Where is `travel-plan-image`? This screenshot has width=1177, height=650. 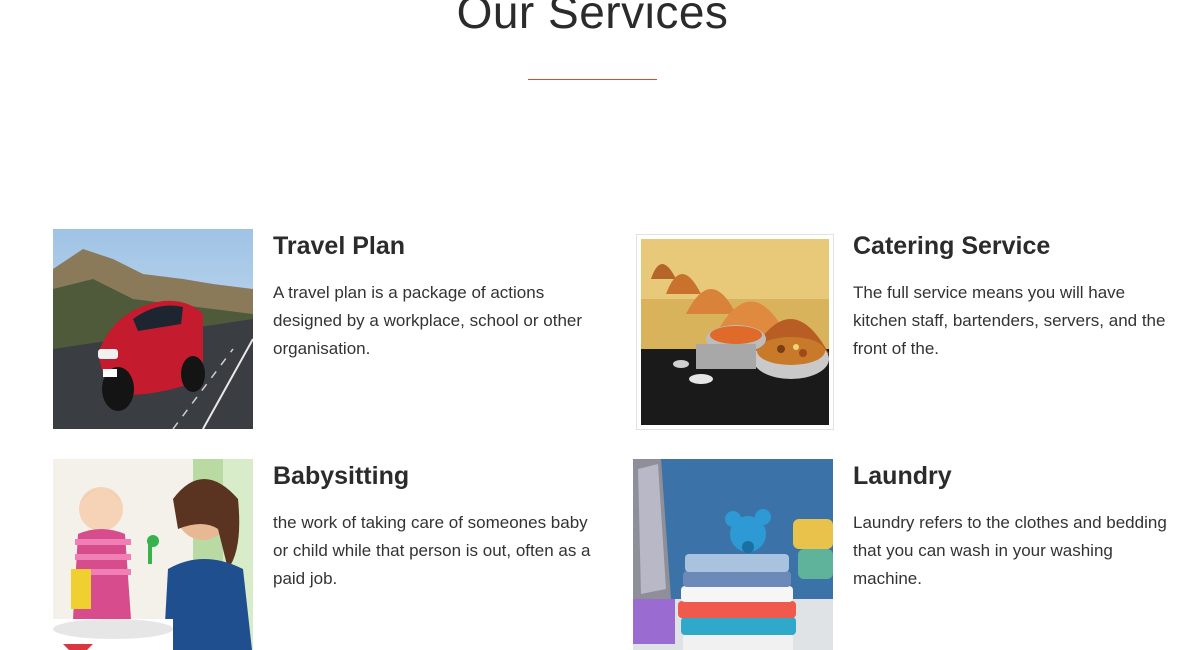
travel-plan-image is located at coordinates (153, 329).